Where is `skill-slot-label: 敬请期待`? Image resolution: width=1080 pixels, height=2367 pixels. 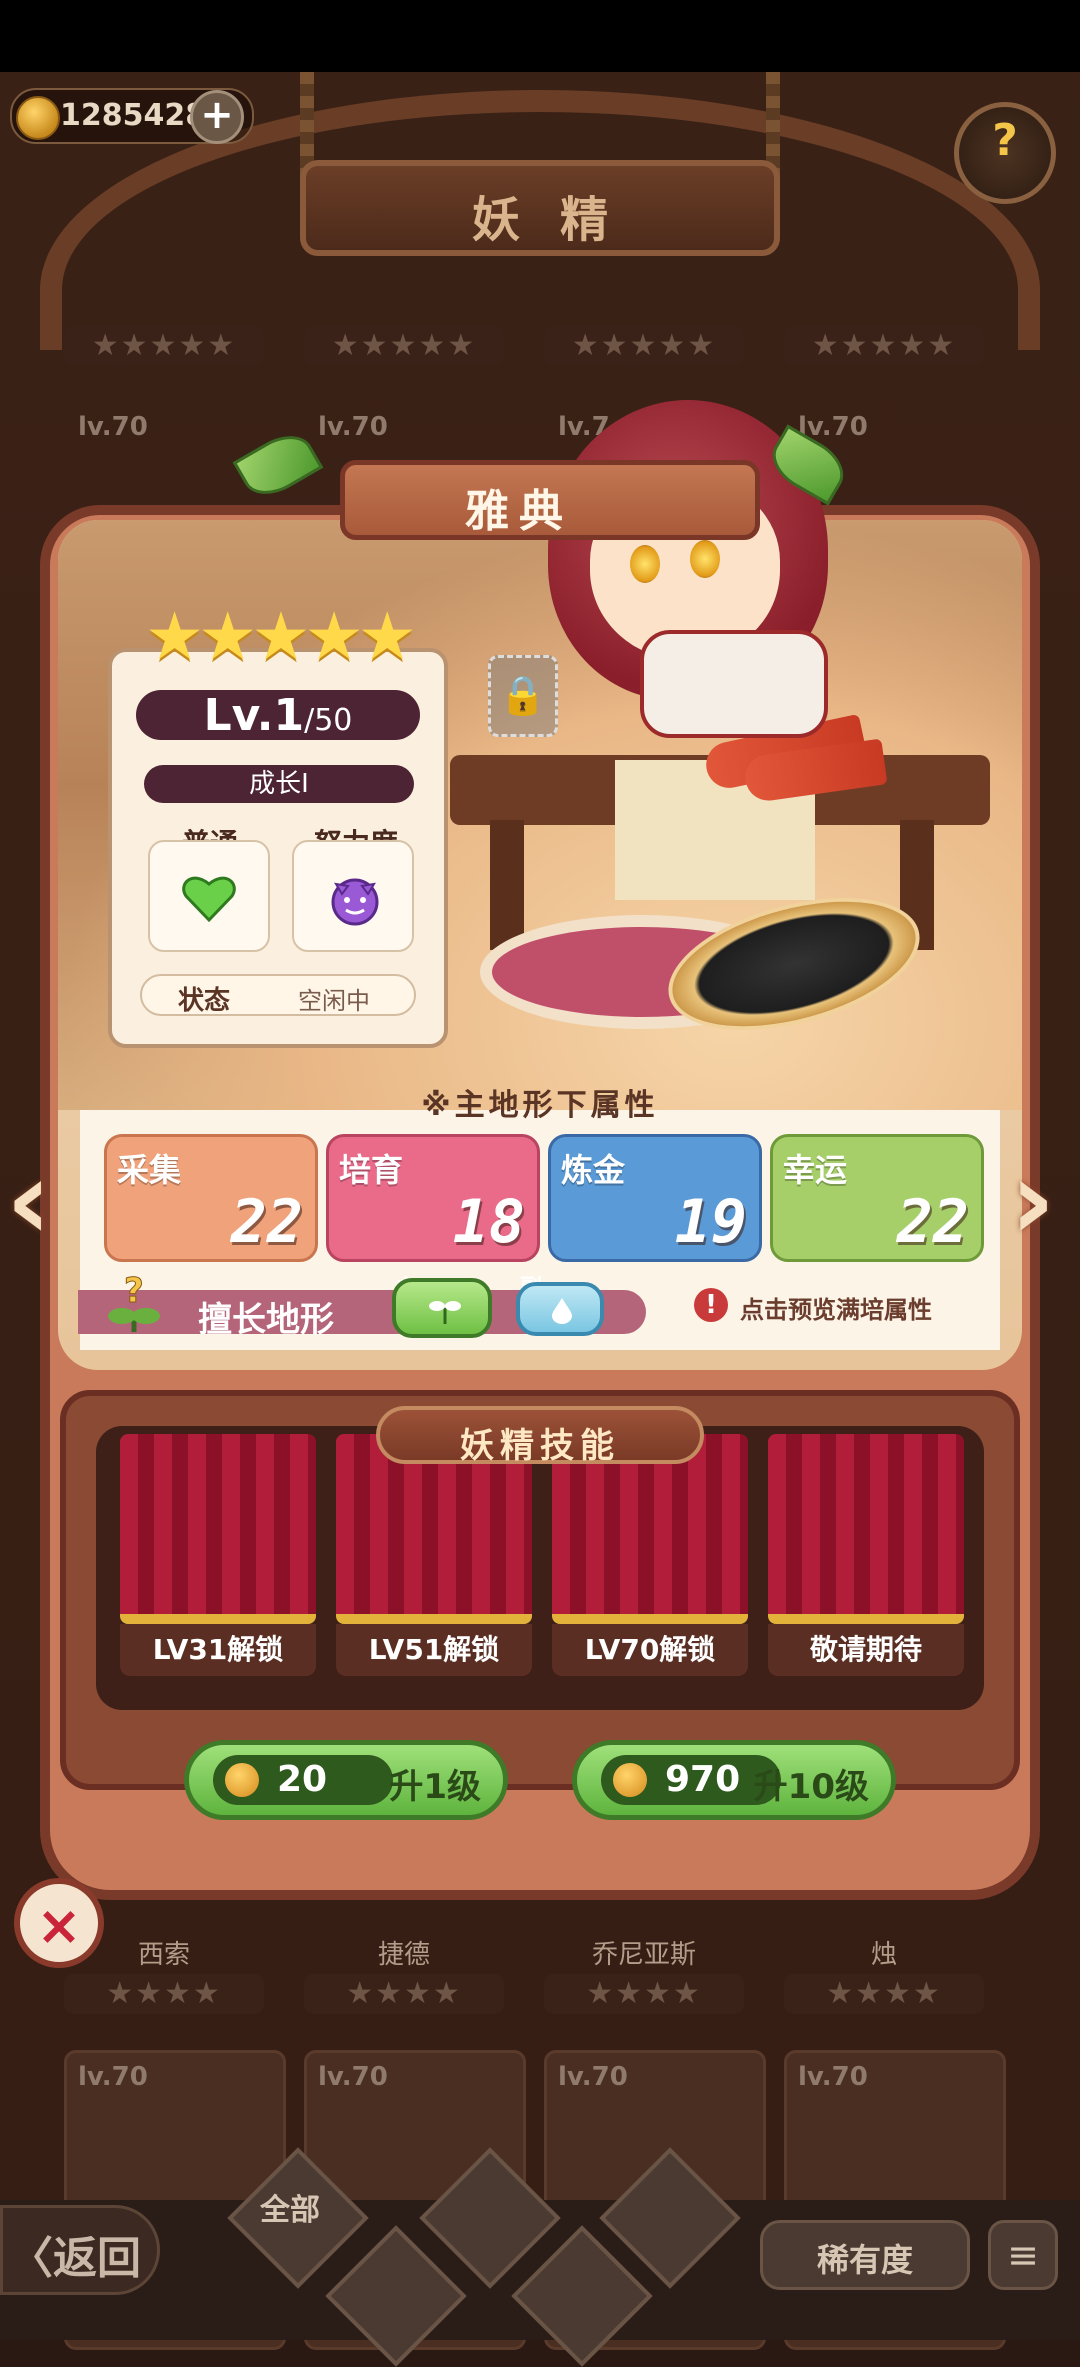
skill-slot-label: 敬请期待 is located at coordinates (866, 1650).